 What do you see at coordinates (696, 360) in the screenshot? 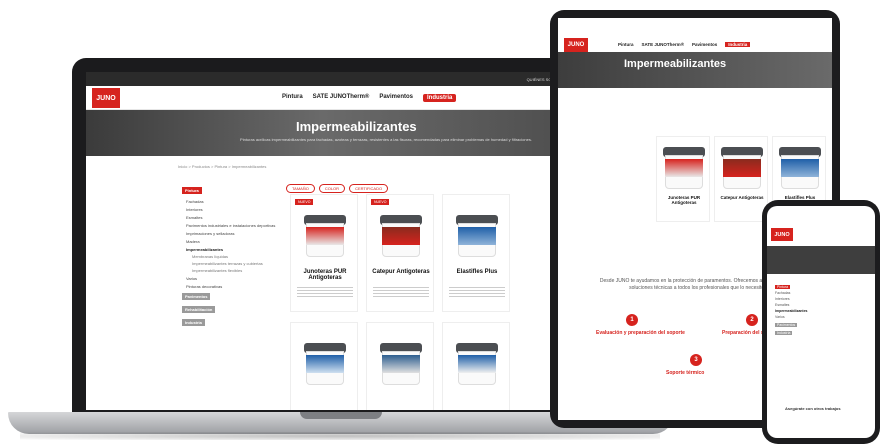
I see `step-number-3: 3` at bounding box center [696, 360].